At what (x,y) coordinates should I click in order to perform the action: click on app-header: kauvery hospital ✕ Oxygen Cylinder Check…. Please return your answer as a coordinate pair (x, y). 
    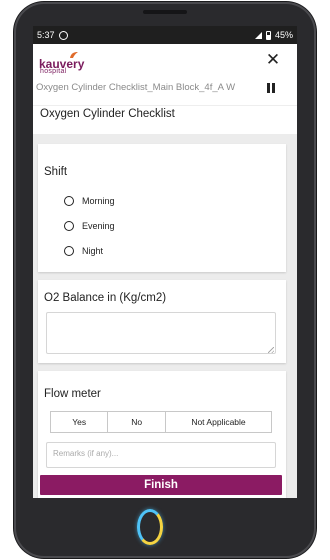
    Looking at the image, I should click on (165, 75).